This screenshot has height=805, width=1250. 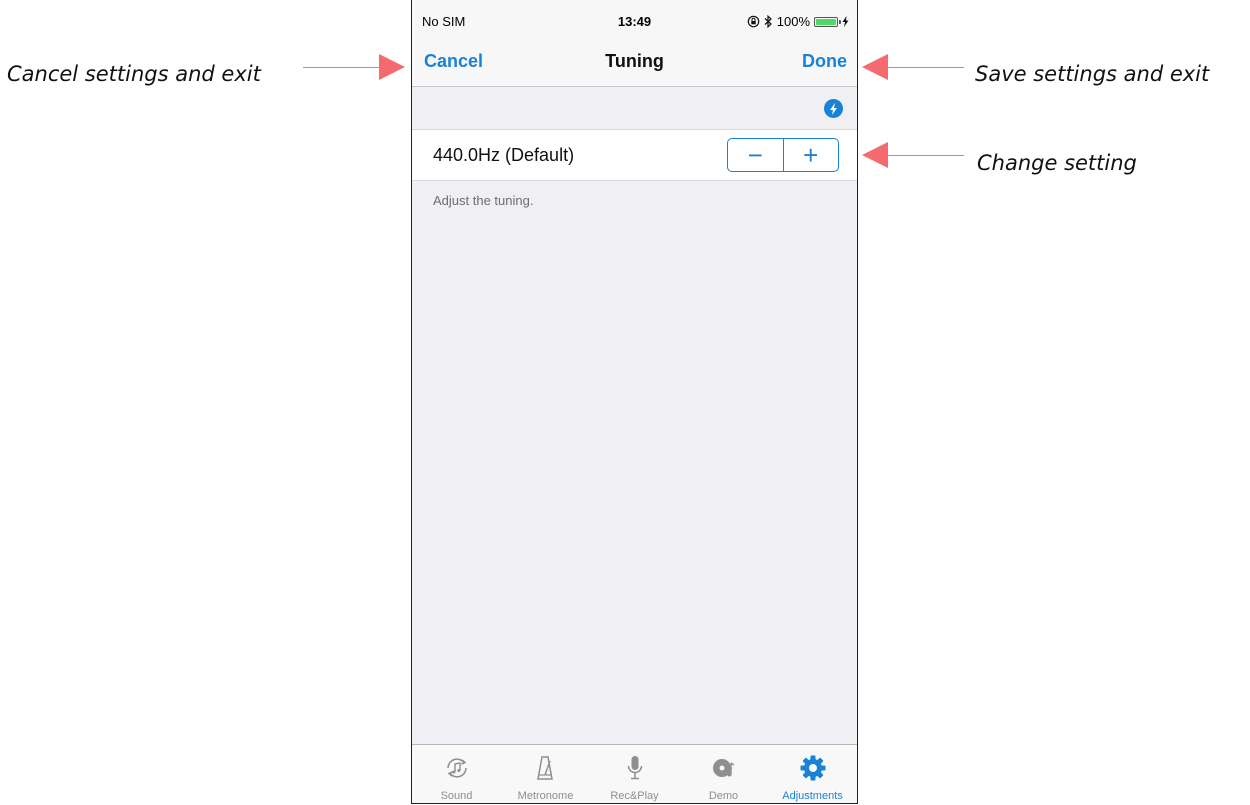 What do you see at coordinates (811, 155) in the screenshot?
I see `increment-button: +` at bounding box center [811, 155].